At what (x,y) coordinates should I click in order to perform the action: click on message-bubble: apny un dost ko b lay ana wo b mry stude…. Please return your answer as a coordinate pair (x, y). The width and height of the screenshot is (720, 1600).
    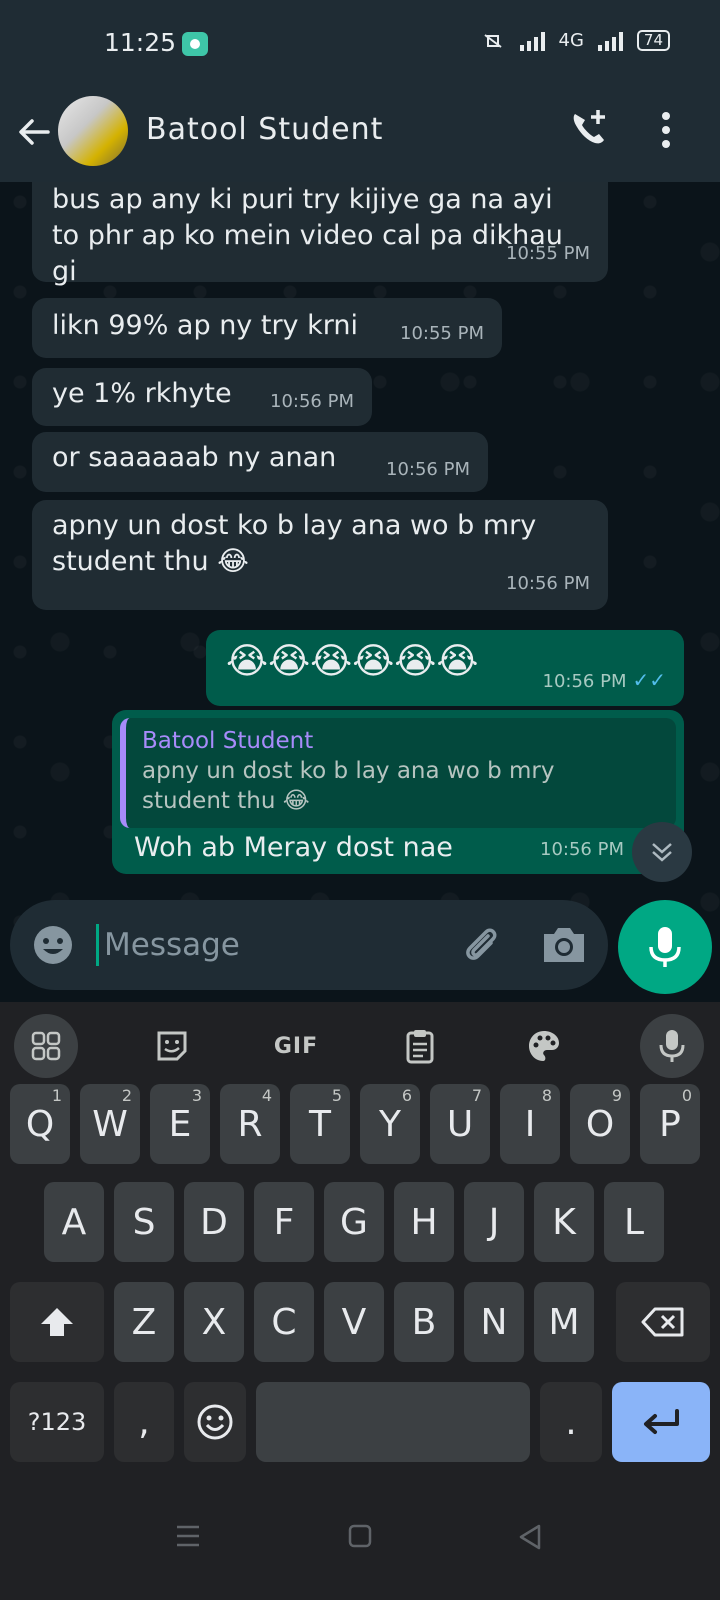
    Looking at the image, I should click on (320, 555).